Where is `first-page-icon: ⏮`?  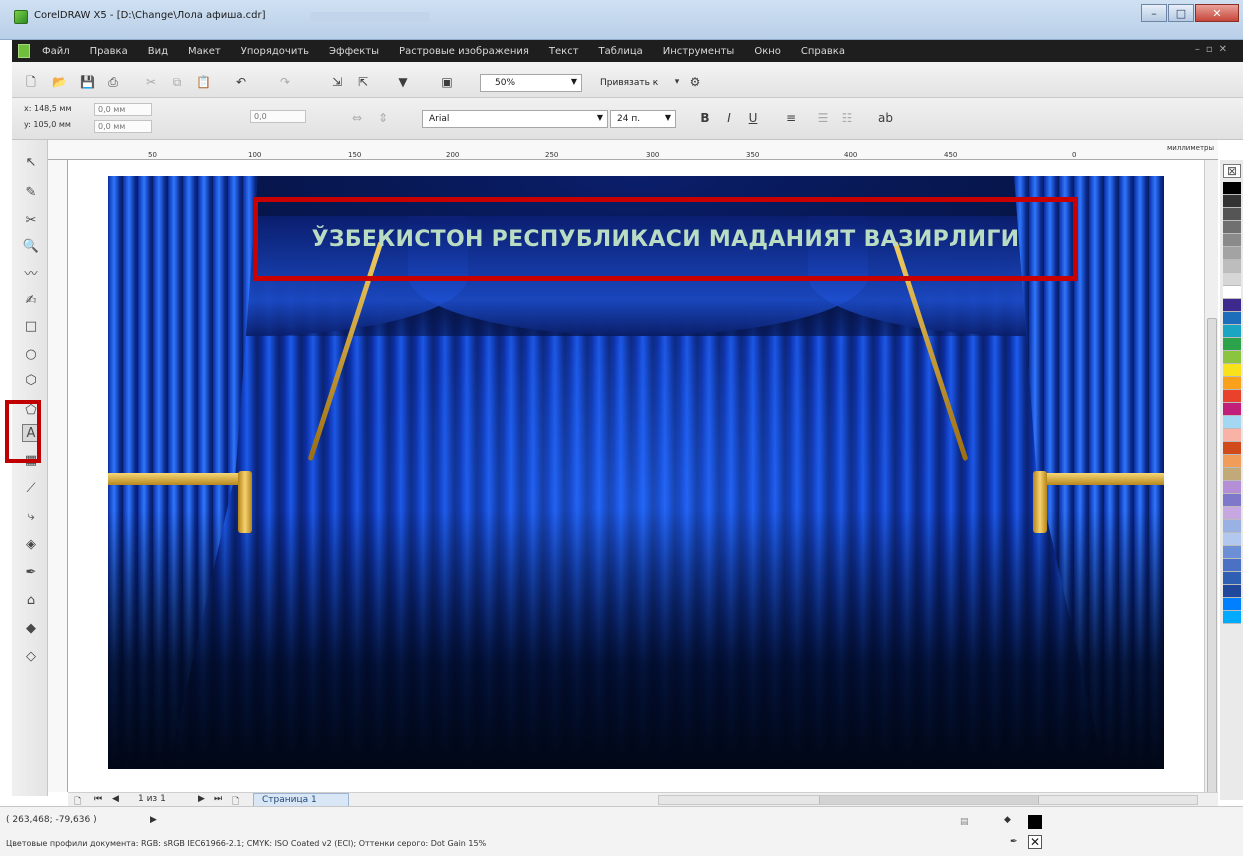
first-page-icon: ⏮ is located at coordinates (98, 799).